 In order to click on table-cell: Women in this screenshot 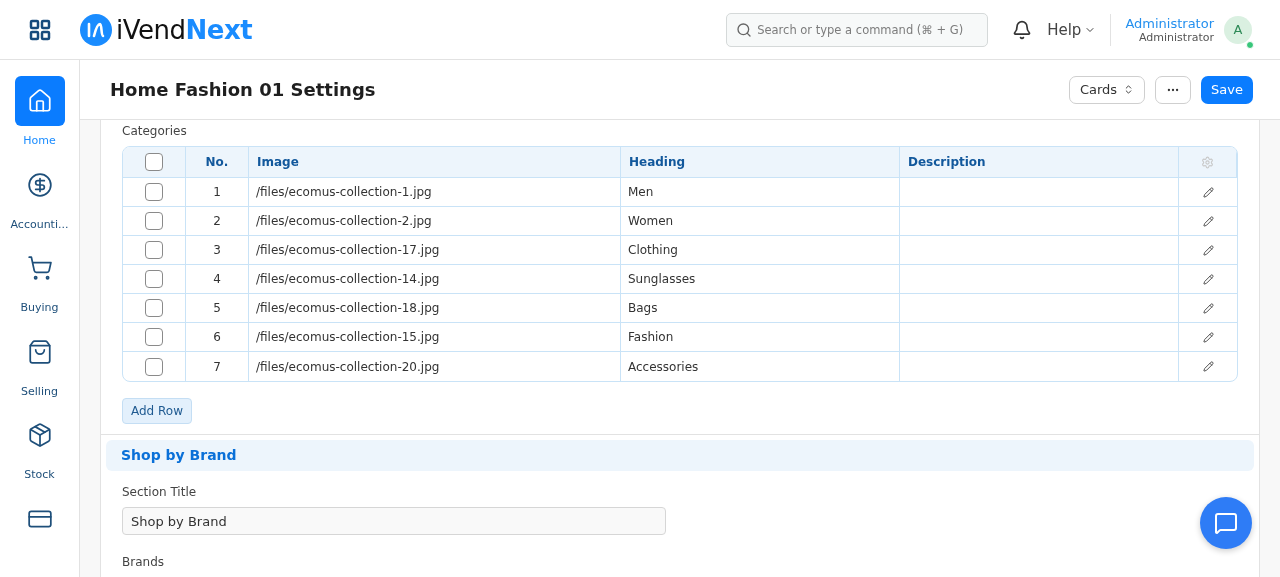, I will do `click(760, 221)`.